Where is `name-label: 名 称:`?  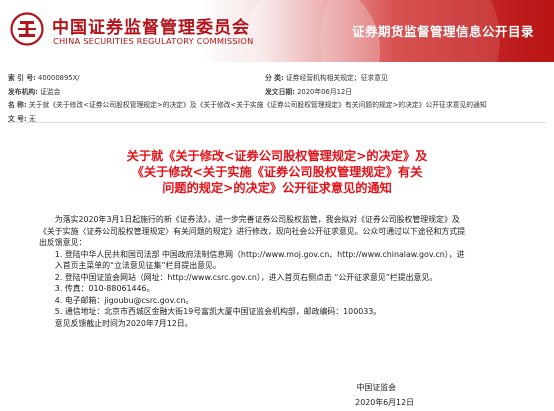
name-label: 名 称: is located at coordinates (17, 105).